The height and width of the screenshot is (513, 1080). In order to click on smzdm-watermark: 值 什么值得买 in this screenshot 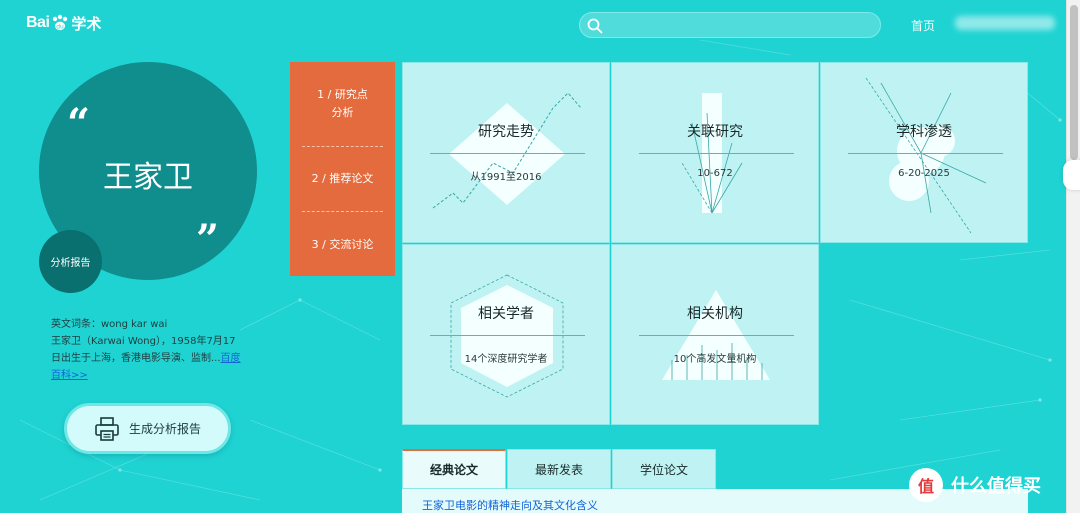, I will do `click(975, 485)`.